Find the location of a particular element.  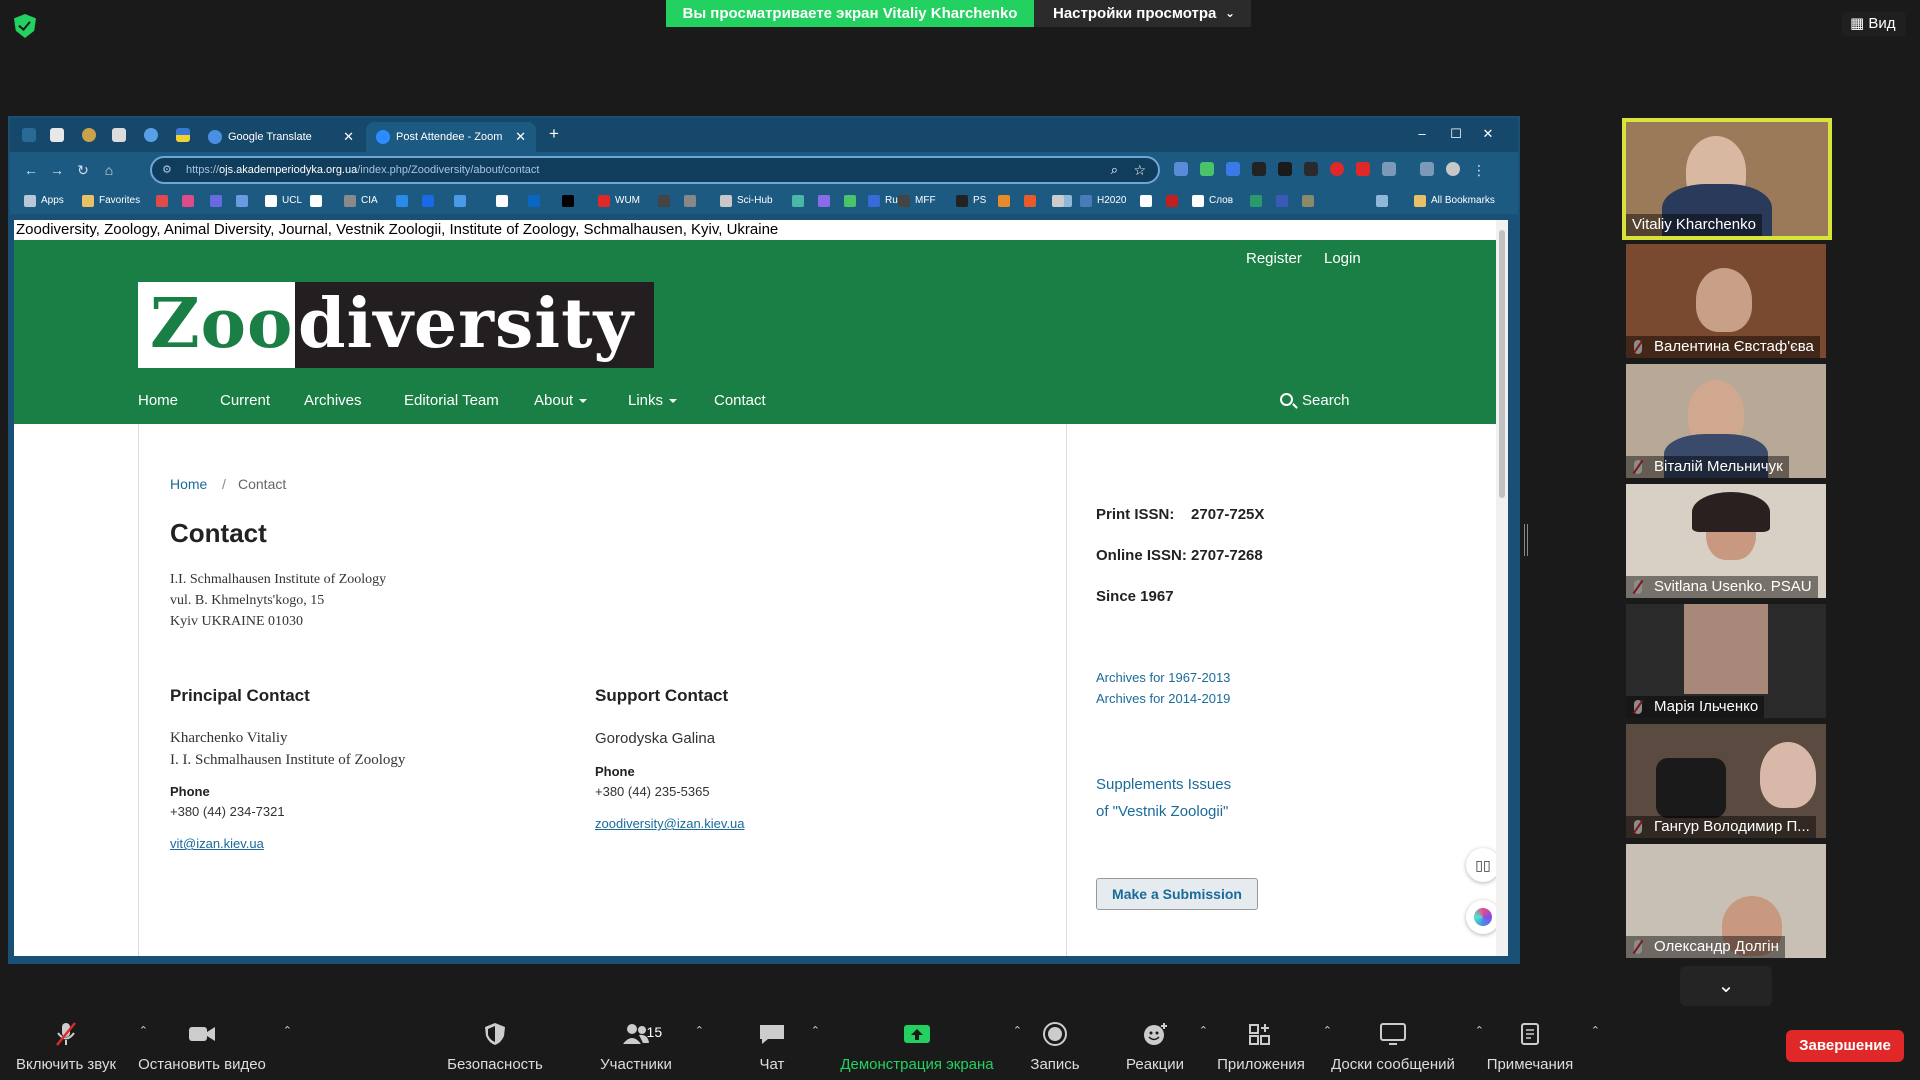

nav-about: About is located at coordinates (561, 400).